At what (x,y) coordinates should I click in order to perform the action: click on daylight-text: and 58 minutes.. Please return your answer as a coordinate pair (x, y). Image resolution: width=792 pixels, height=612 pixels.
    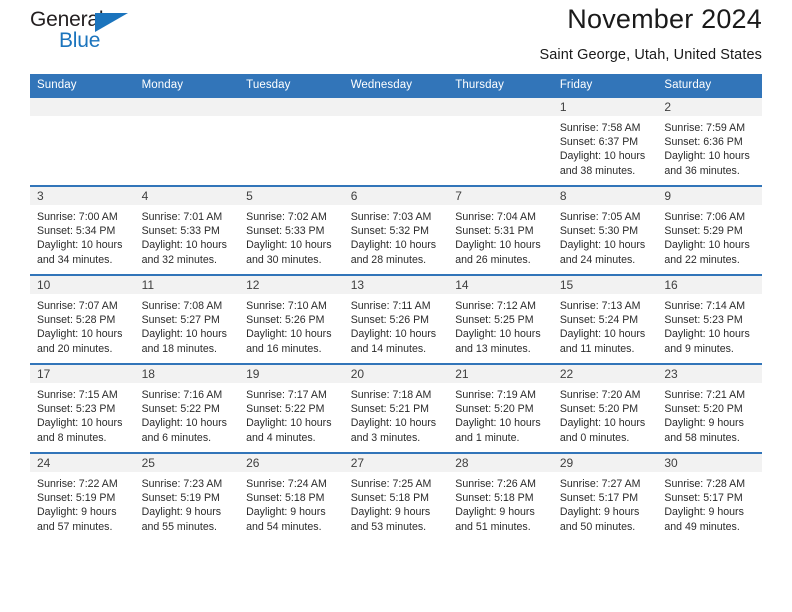
    Looking at the image, I should click on (702, 437).